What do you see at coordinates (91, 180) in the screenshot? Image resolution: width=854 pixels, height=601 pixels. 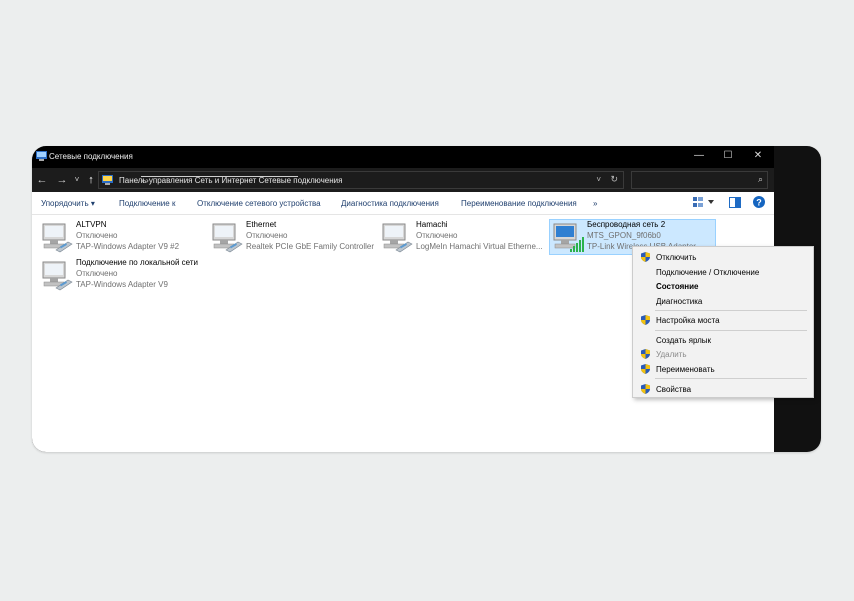 I see `up-arrow-icon: ↑` at bounding box center [91, 180].